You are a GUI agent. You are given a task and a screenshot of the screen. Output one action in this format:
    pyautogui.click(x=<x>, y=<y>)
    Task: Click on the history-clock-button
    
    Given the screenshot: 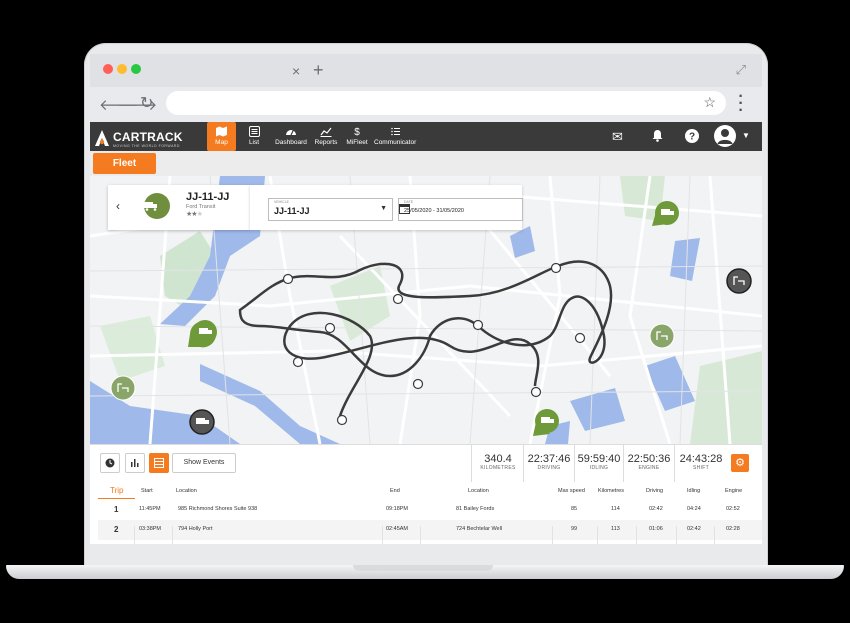 What is the action you would take?
    pyautogui.click(x=110, y=463)
    